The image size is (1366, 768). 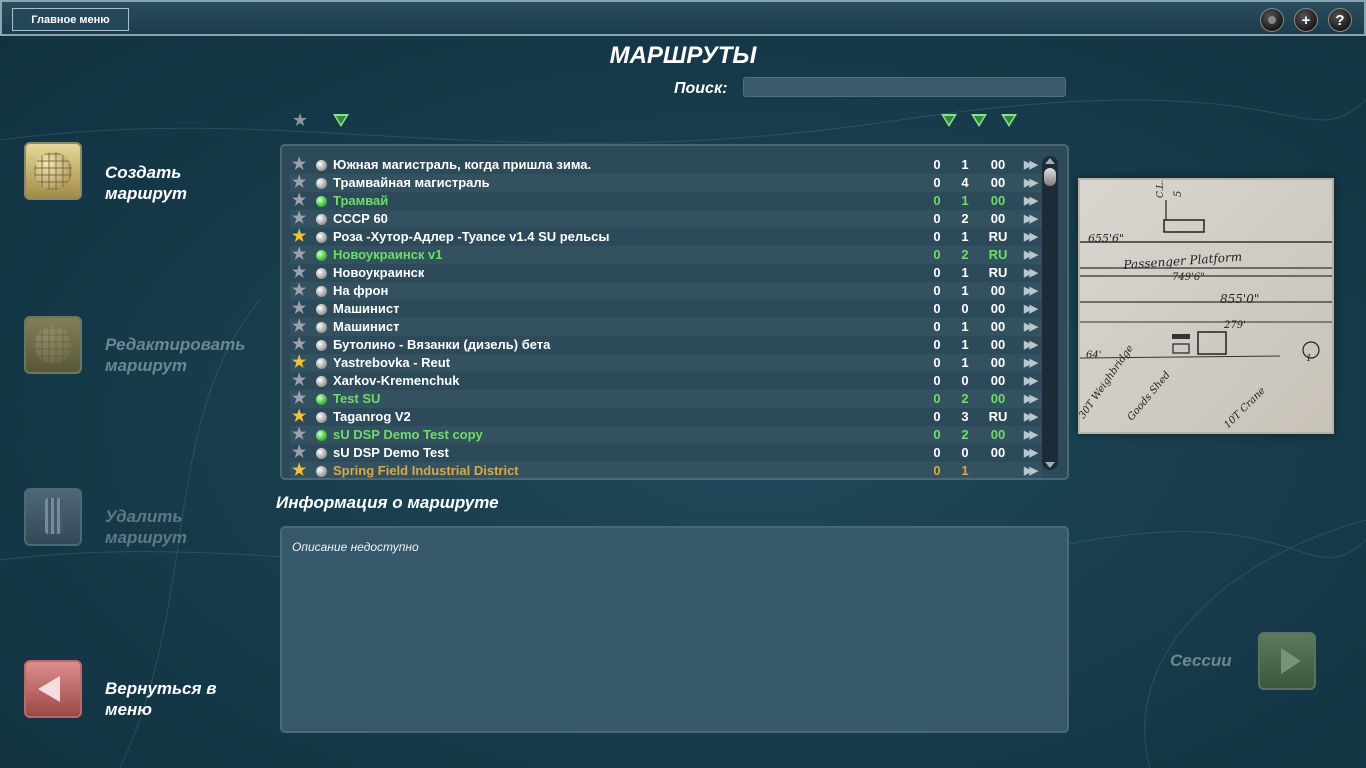 I want to click on route-row: ★ Машинист 0 0 00 ▶▶, so click(x=666, y=309).